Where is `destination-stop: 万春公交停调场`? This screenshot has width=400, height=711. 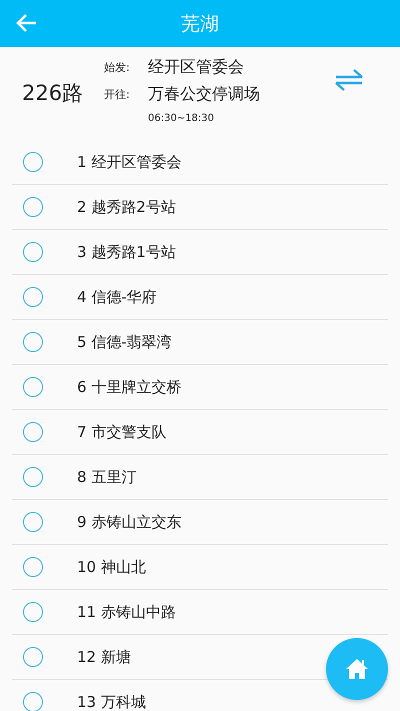 destination-stop: 万春公交停调场 is located at coordinates (204, 94).